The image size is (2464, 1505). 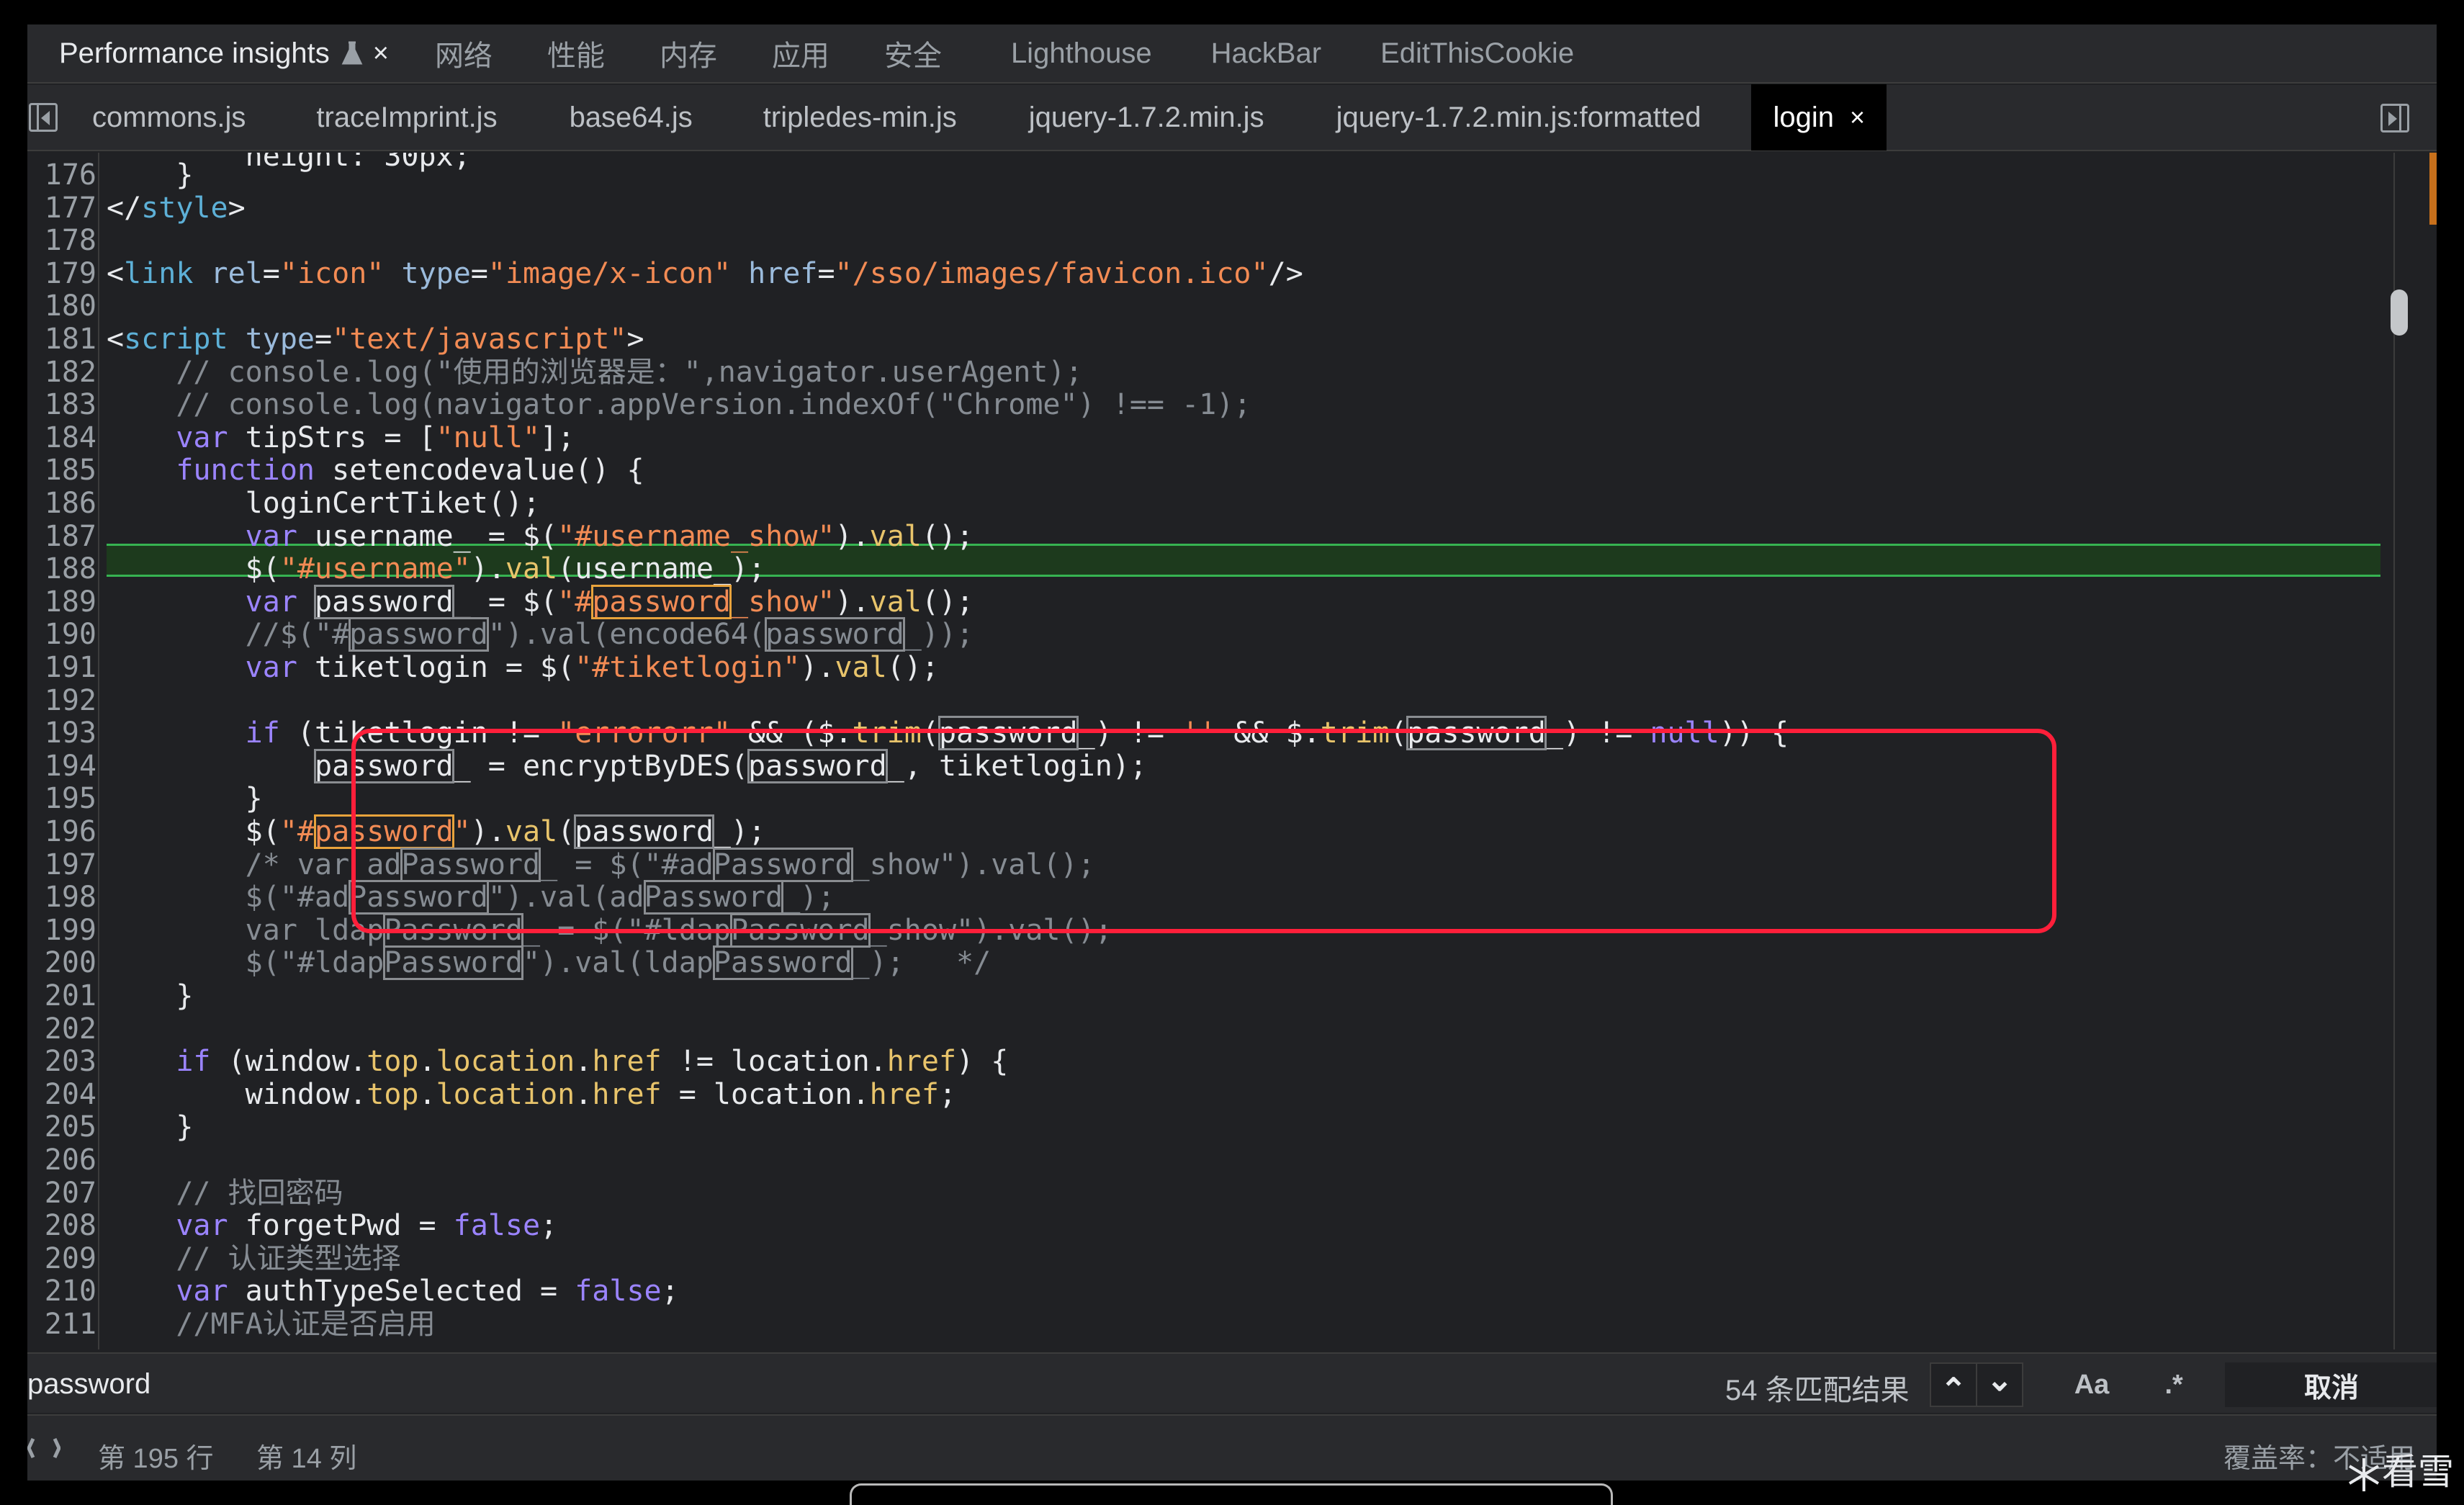 What do you see at coordinates (70, 1161) in the screenshot?
I see `line-number: 206` at bounding box center [70, 1161].